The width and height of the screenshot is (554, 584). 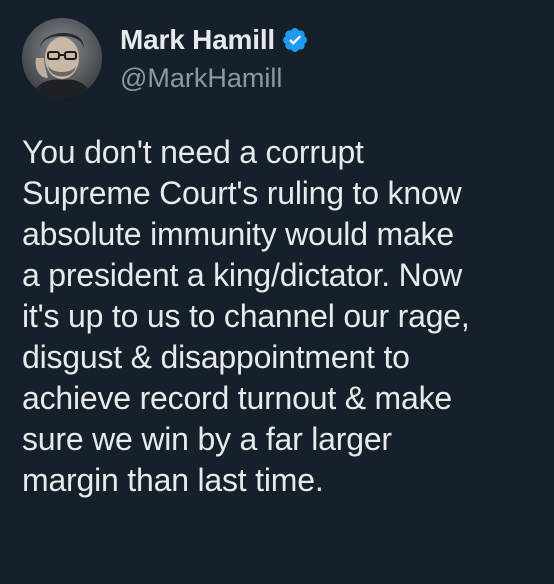 I want to click on author-display-name: Mark Hamill, so click(x=197, y=40).